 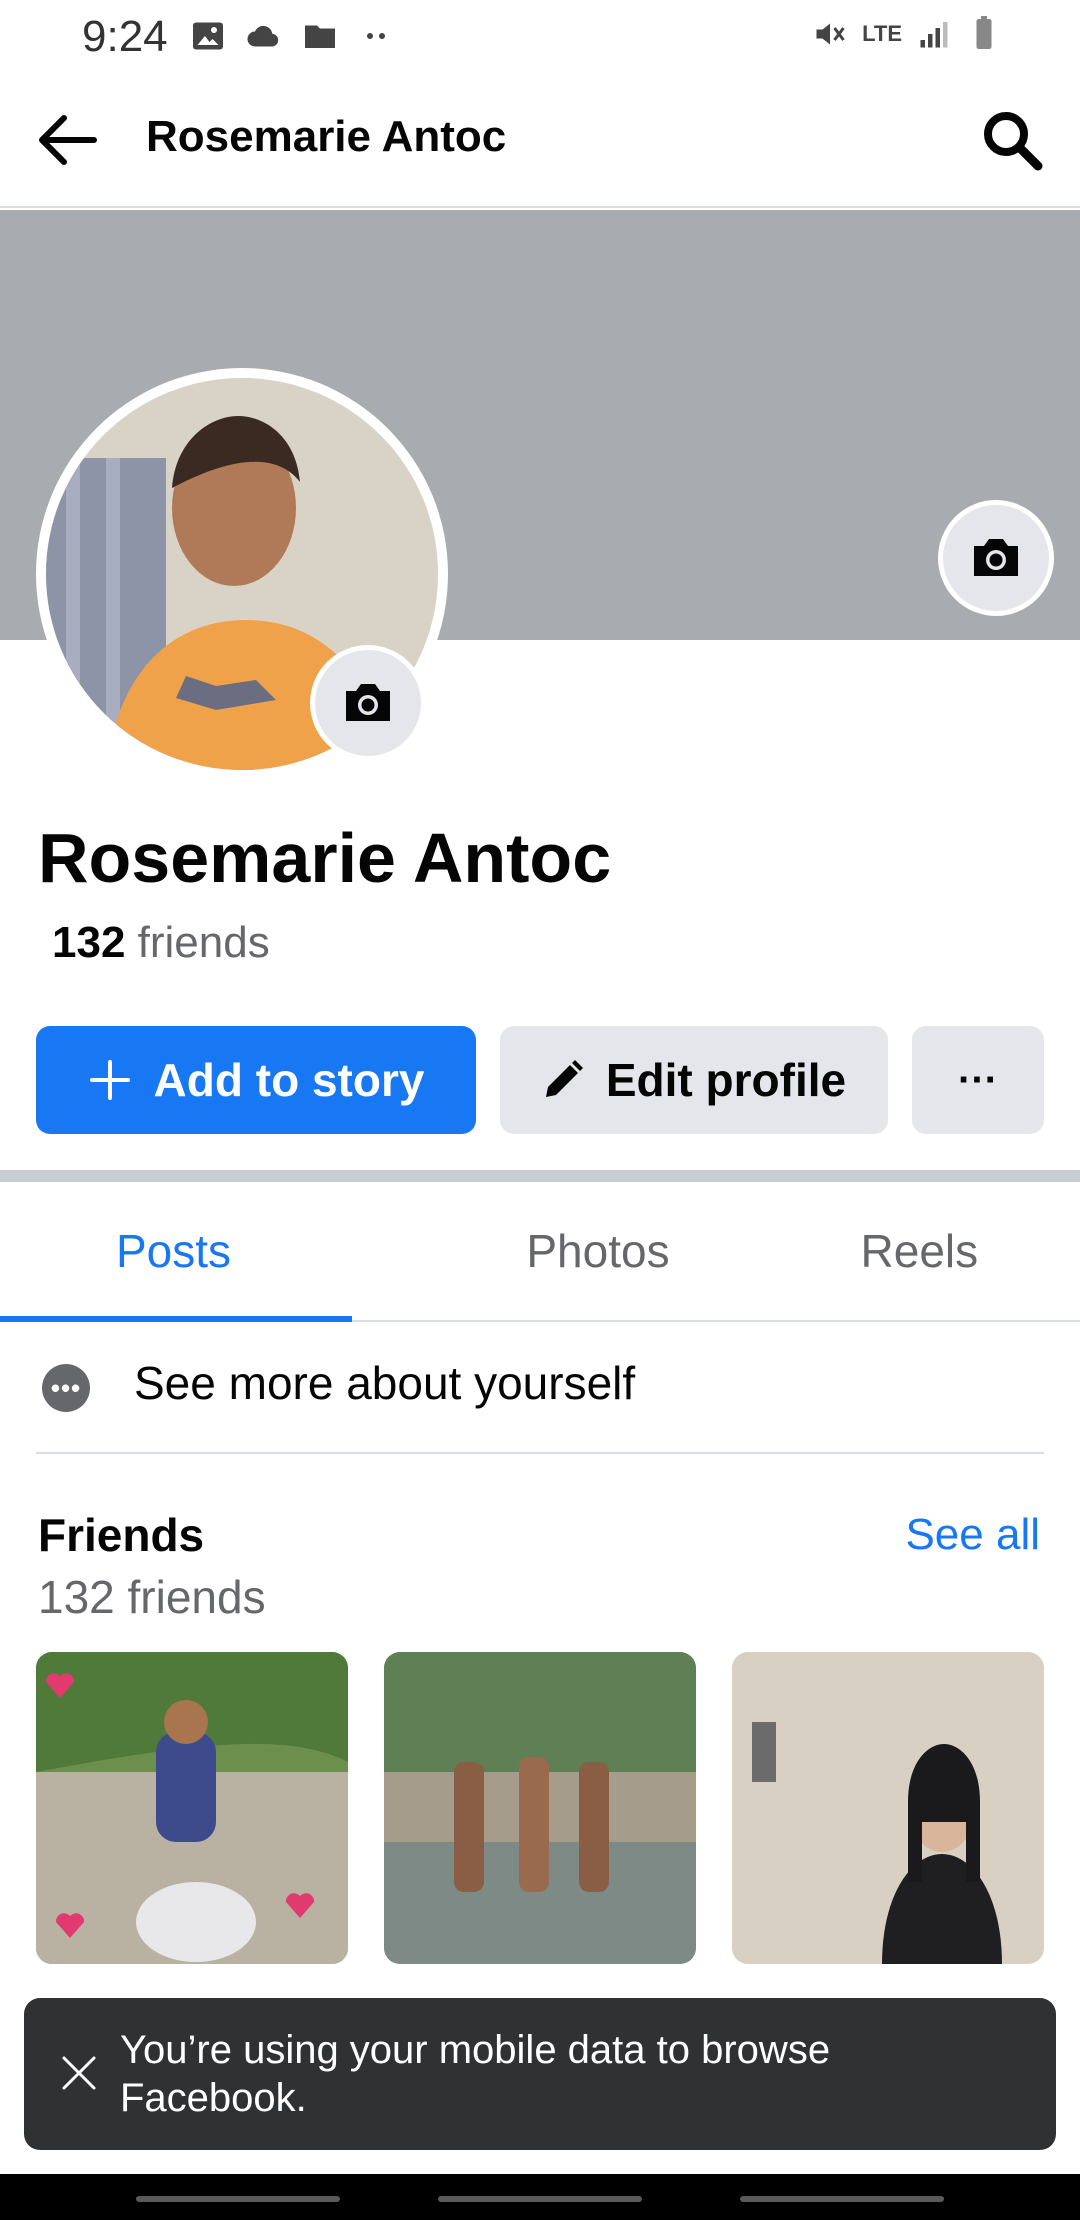 I want to click on app-header: Rosemarie Antoc, so click(x=540, y=140).